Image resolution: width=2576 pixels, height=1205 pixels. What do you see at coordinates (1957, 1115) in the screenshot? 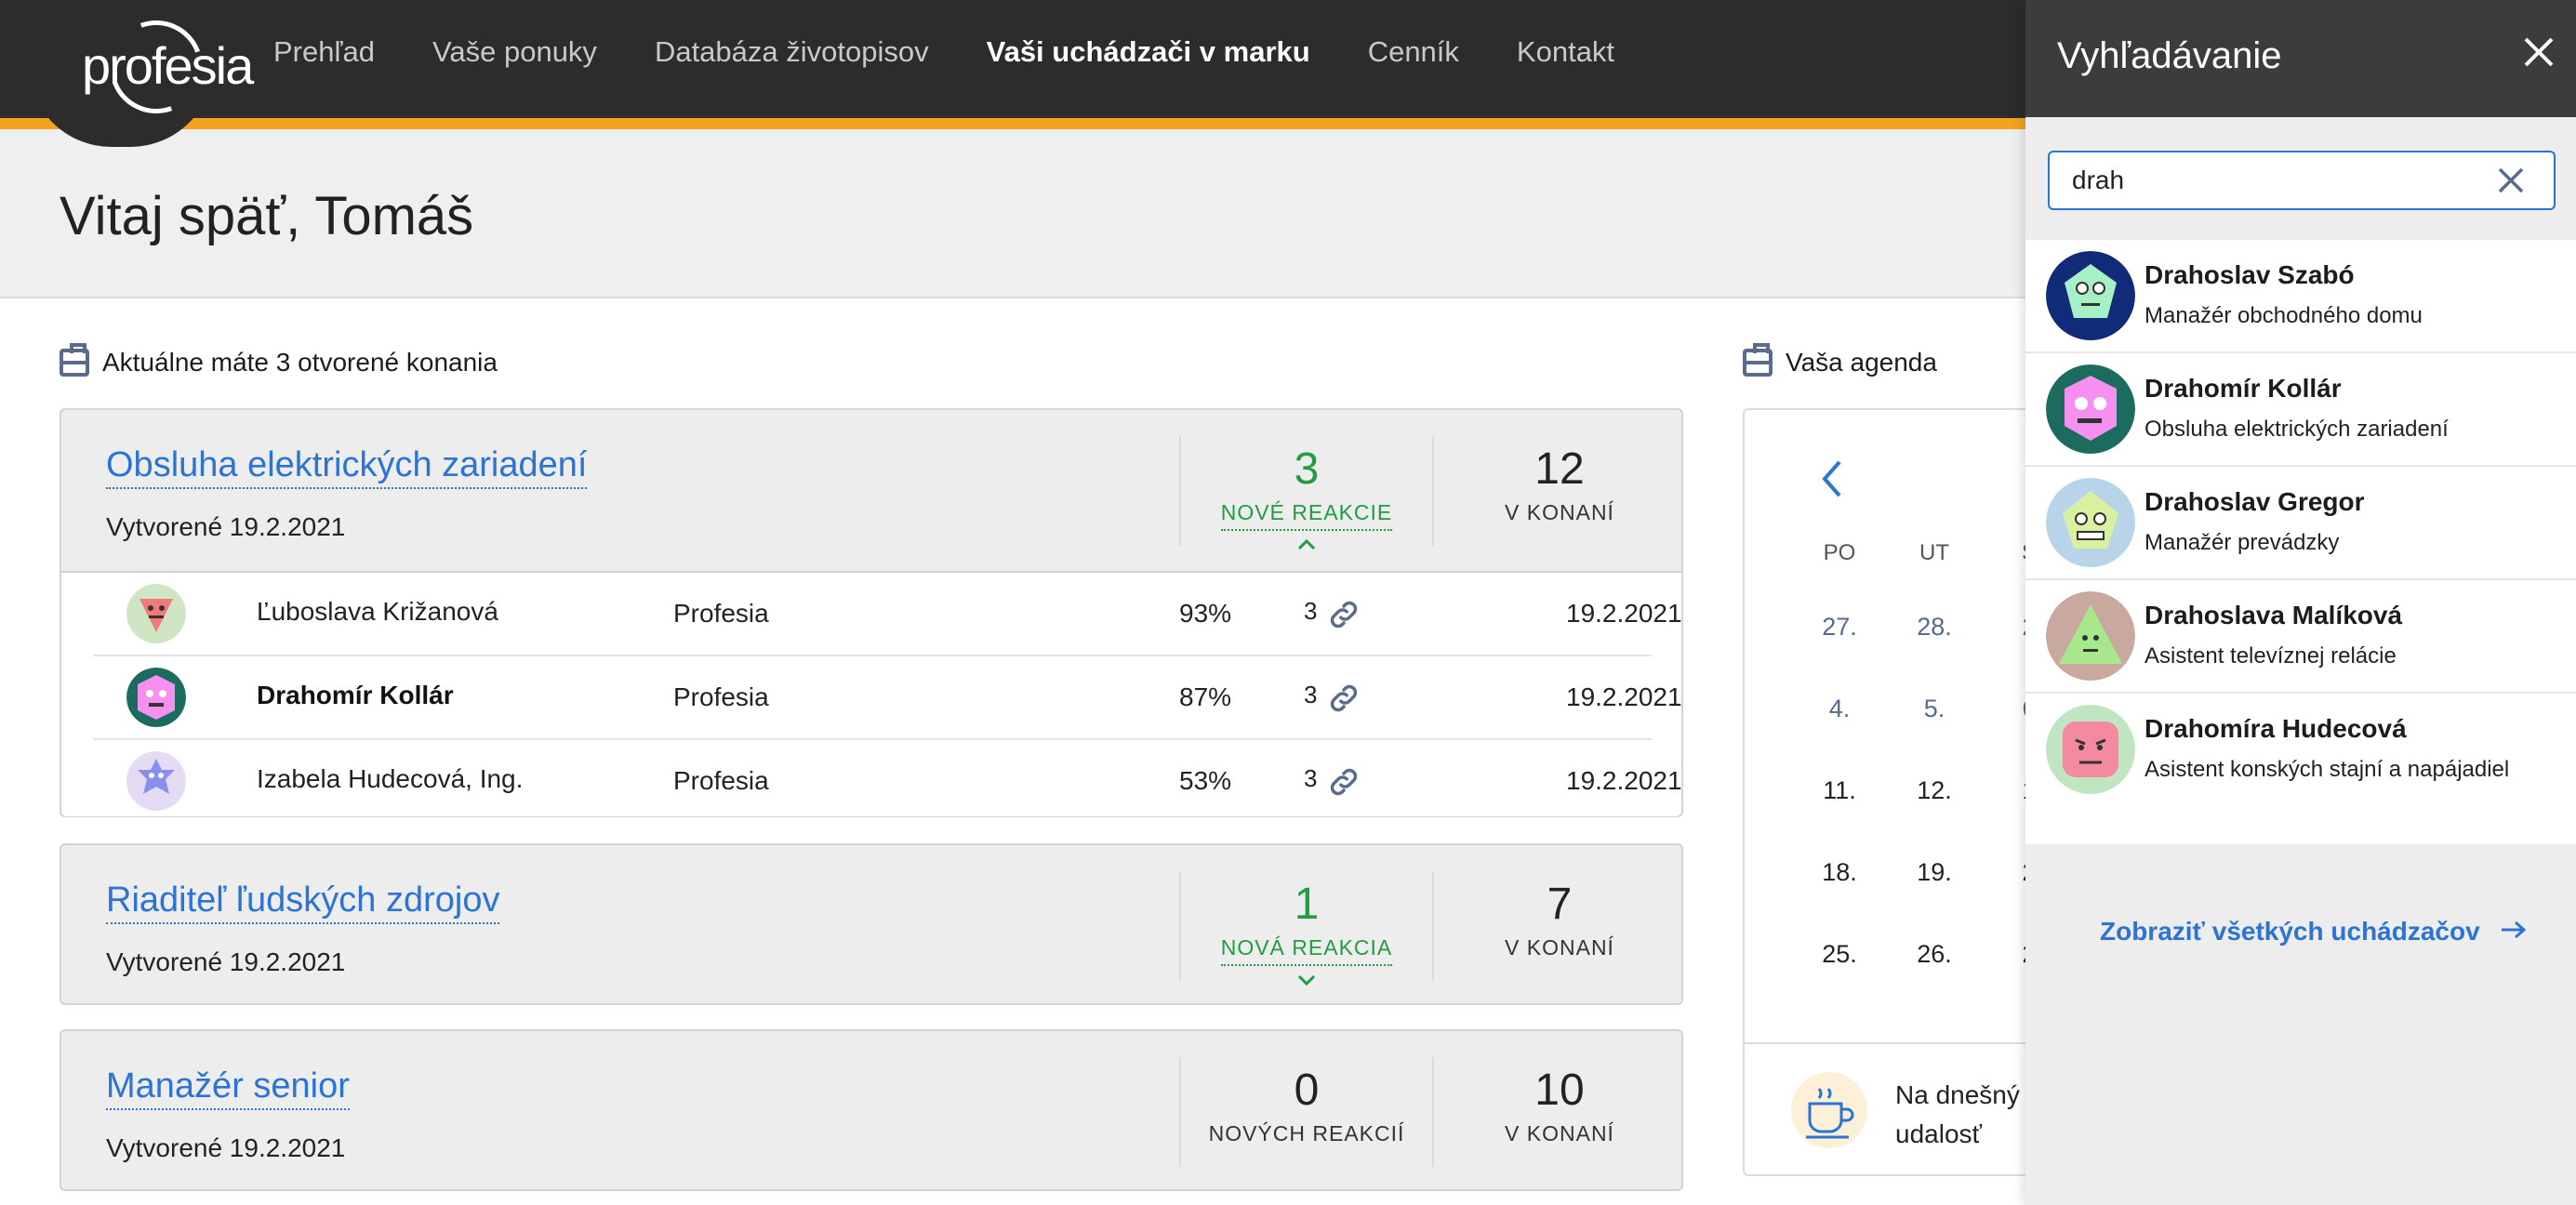
I see `agenda-empty-message: Na dnešný udalosť` at bounding box center [1957, 1115].